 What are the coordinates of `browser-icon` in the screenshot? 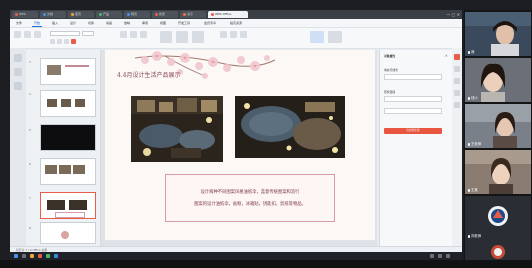 It's located at (56, 256).